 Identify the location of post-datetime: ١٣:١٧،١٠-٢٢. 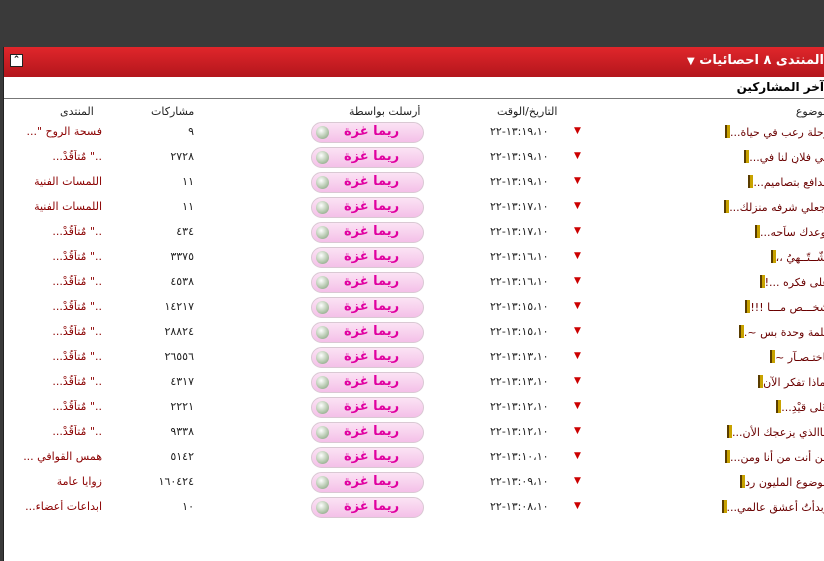
(519, 206).